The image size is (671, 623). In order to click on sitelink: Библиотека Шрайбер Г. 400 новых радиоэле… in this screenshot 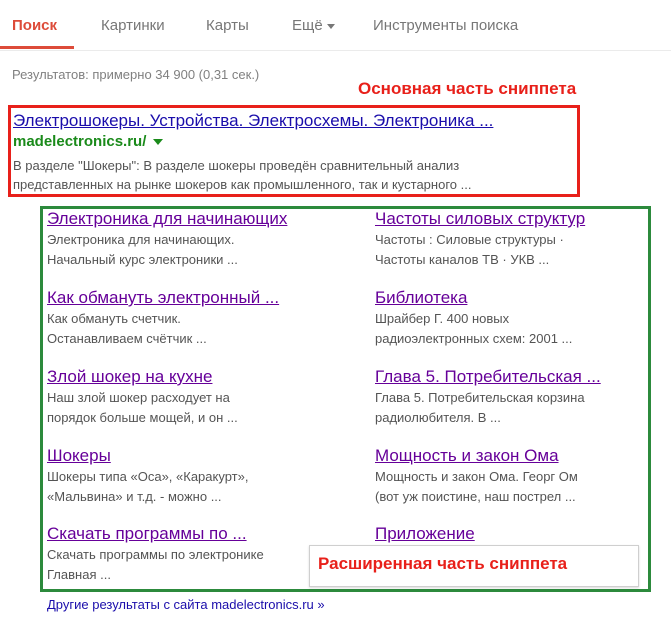, I will do `click(520, 318)`.